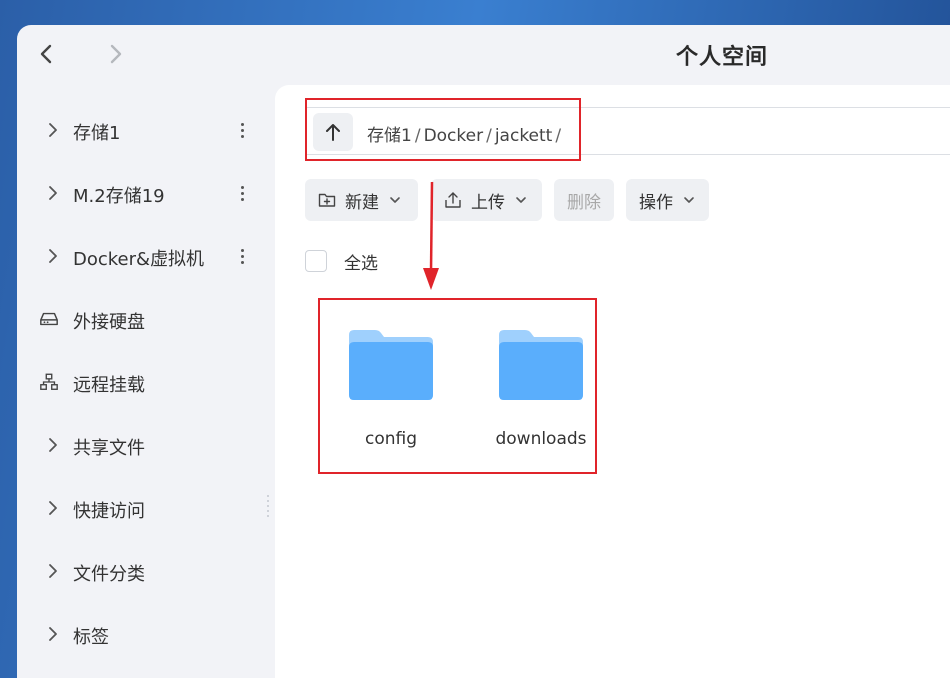  I want to click on new-button-label: 新建, so click(362, 202).